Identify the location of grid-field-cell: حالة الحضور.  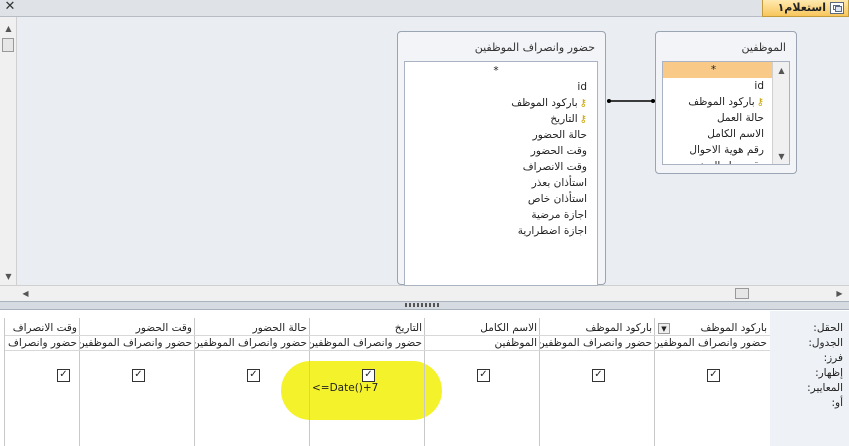
(252, 328).